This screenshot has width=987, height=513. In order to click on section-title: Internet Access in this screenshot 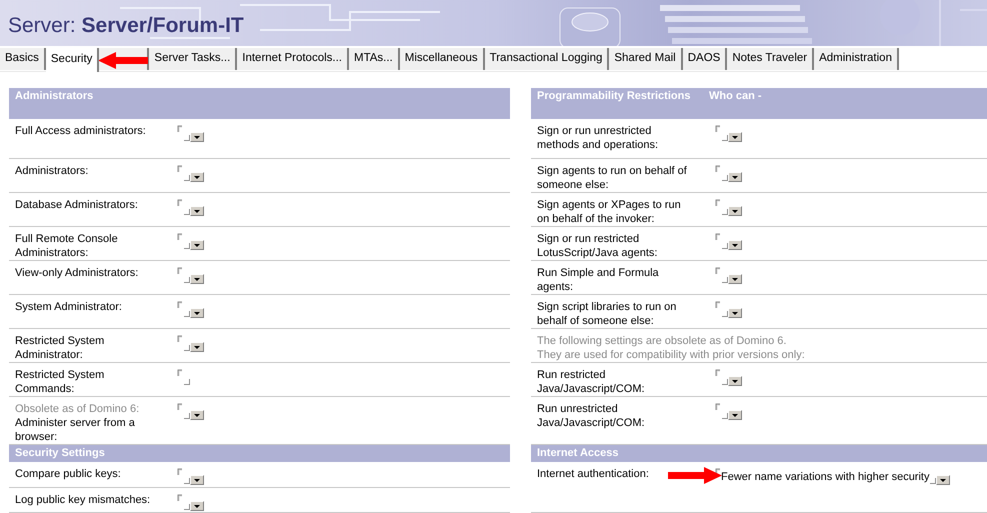, I will do `click(578, 454)`.